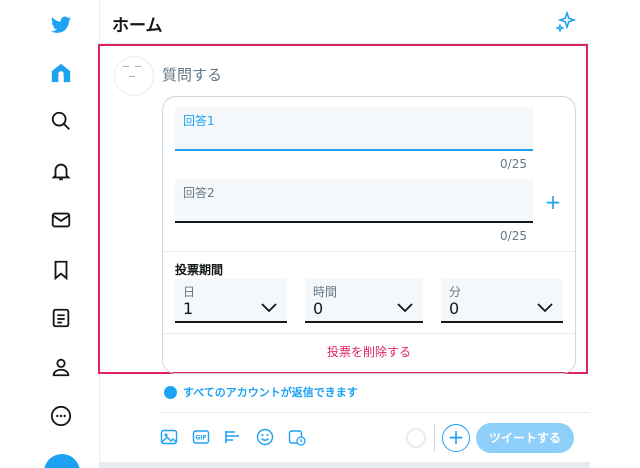 The width and height of the screenshot is (640, 468). I want to click on avatar: ‾ ‾ ‾, so click(134, 76).